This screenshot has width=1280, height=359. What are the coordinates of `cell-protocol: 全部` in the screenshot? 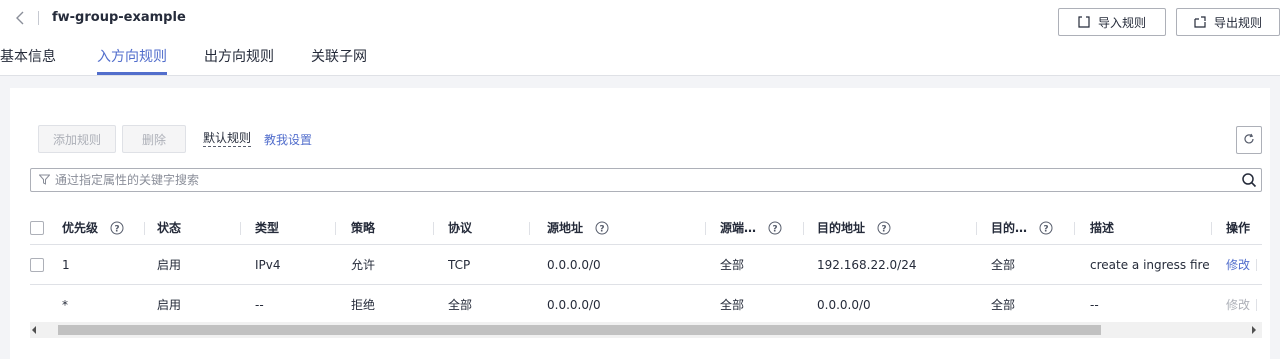 It's located at (460, 305).